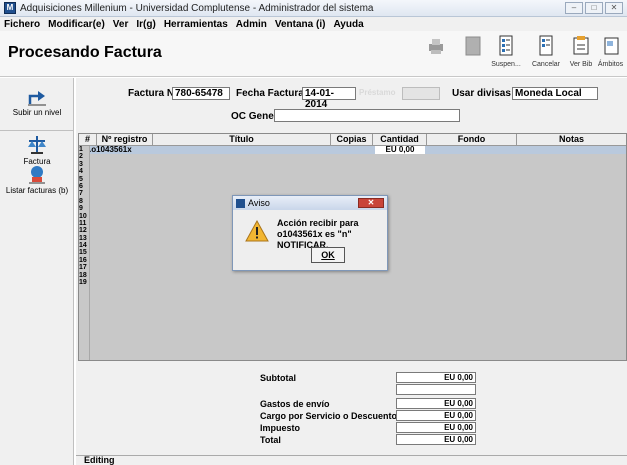  I want to click on toolbar-cancel-button: Cancelar, so click(546, 51).